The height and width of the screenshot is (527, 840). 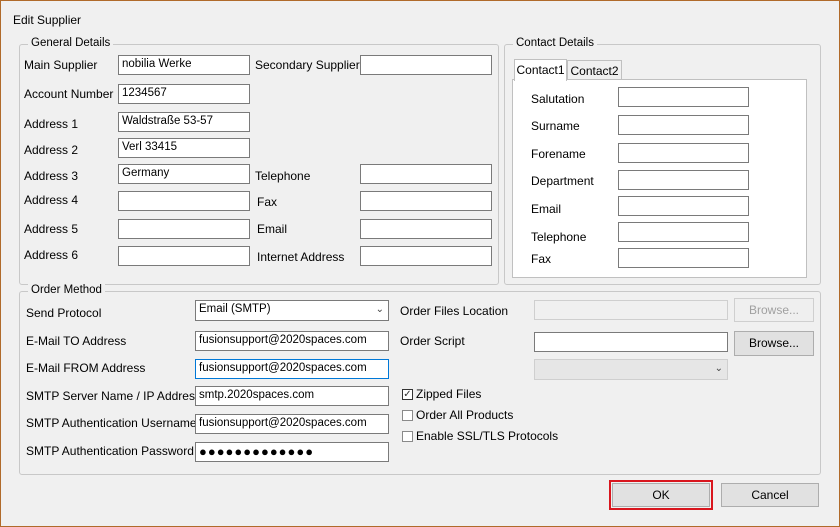 I want to click on address3-field: Germany, so click(x=184, y=174).